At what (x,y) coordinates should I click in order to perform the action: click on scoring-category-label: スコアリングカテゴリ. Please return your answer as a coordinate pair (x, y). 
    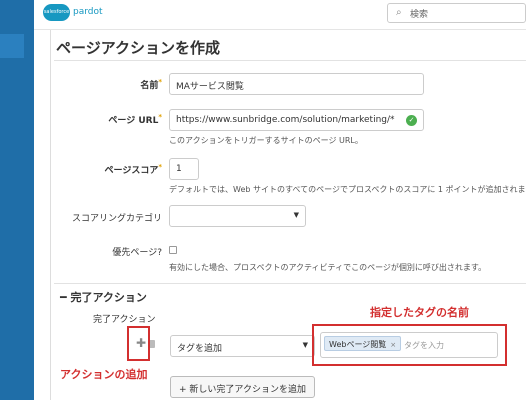
    Looking at the image, I should click on (116, 219).